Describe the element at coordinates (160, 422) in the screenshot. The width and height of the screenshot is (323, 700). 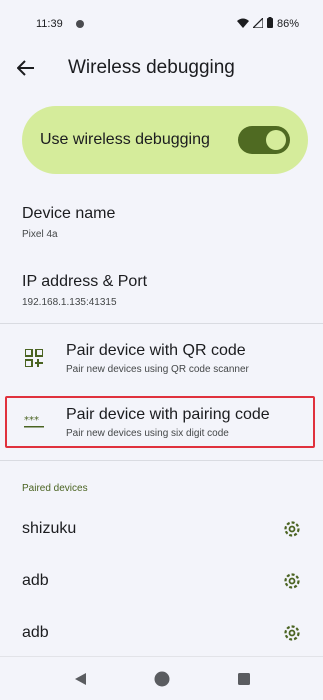
I see `highlight-box` at that location.